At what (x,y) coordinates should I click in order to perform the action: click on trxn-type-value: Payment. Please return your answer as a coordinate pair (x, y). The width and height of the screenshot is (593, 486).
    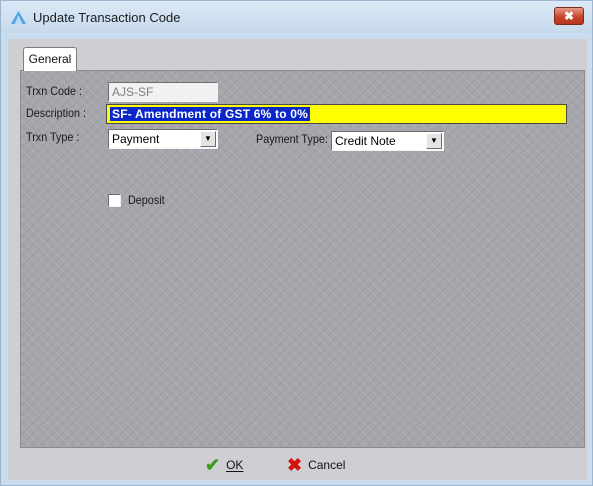
    Looking at the image, I should click on (136, 139).